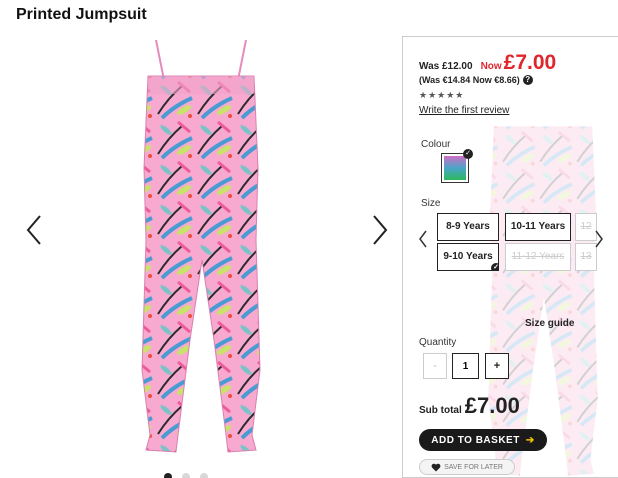  I want to click on gallery-prev-arrow-icon, so click(34, 230).